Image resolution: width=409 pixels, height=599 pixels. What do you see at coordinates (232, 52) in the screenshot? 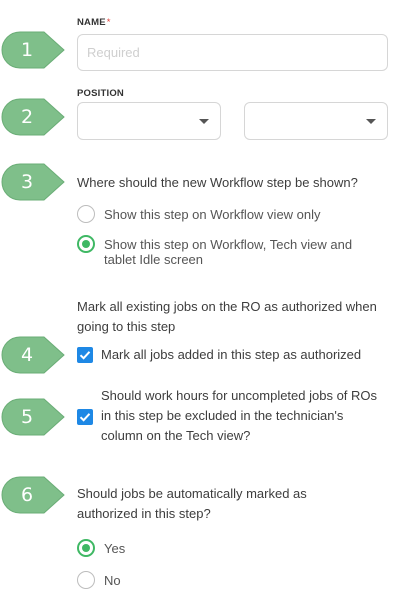
I see `name-input` at bounding box center [232, 52].